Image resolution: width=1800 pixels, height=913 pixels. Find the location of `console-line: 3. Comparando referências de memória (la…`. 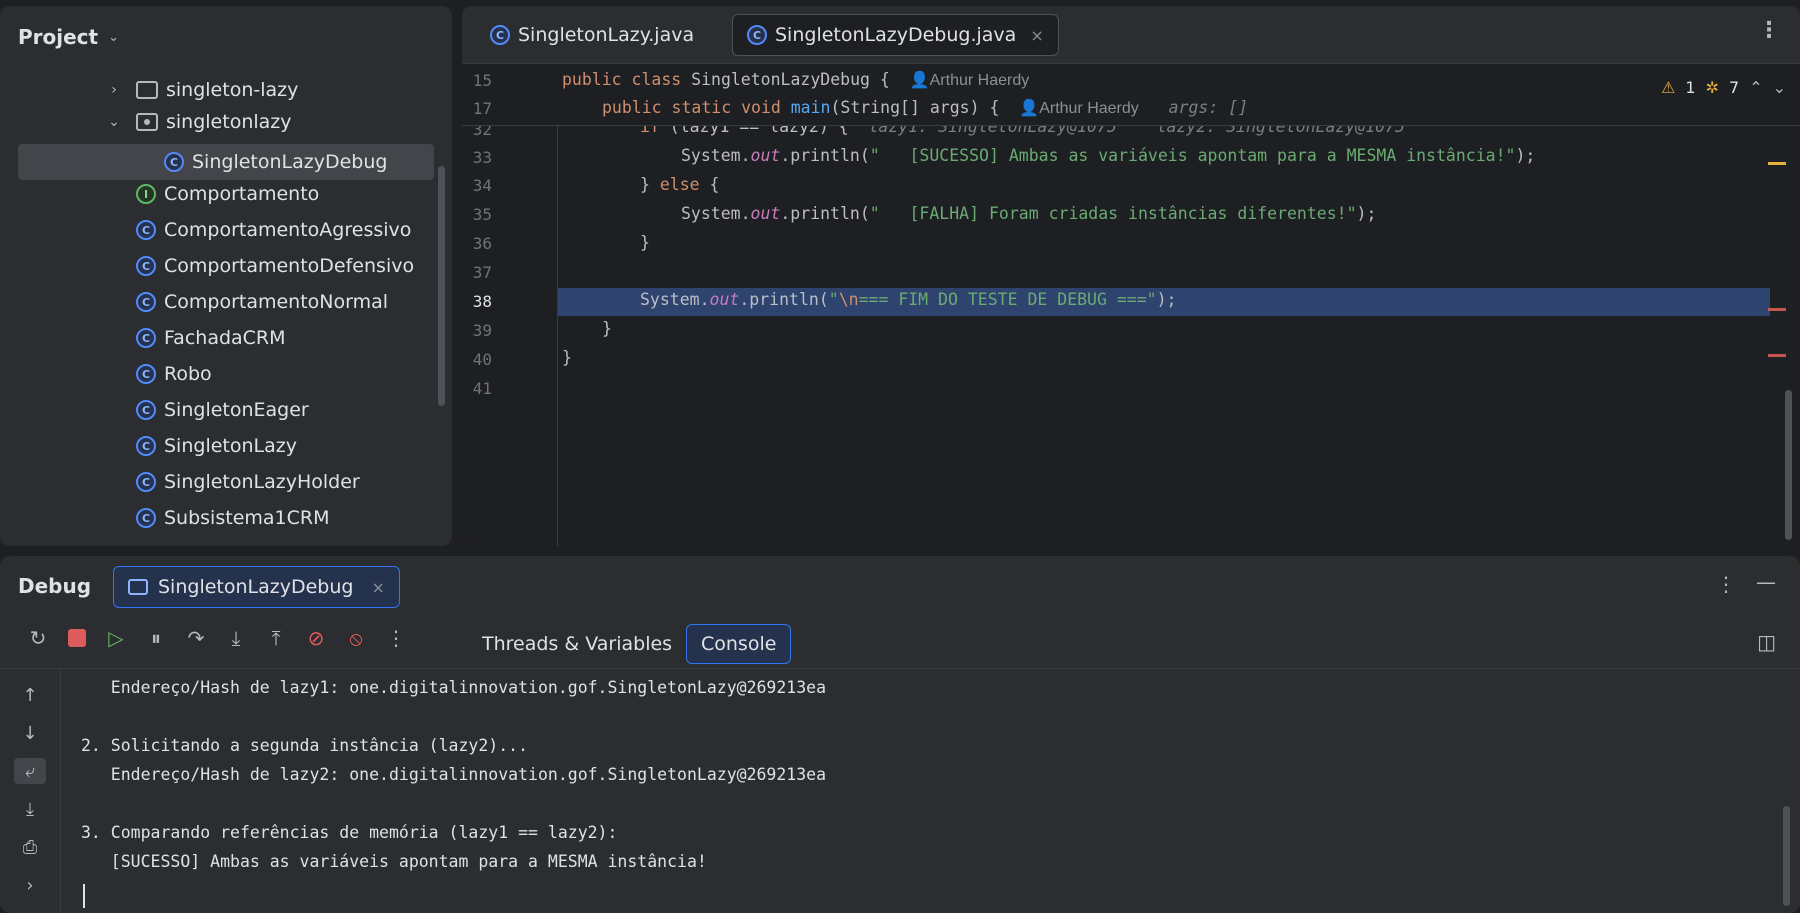

console-line: 3. Comparando referências de memória (la… is located at coordinates (349, 832).